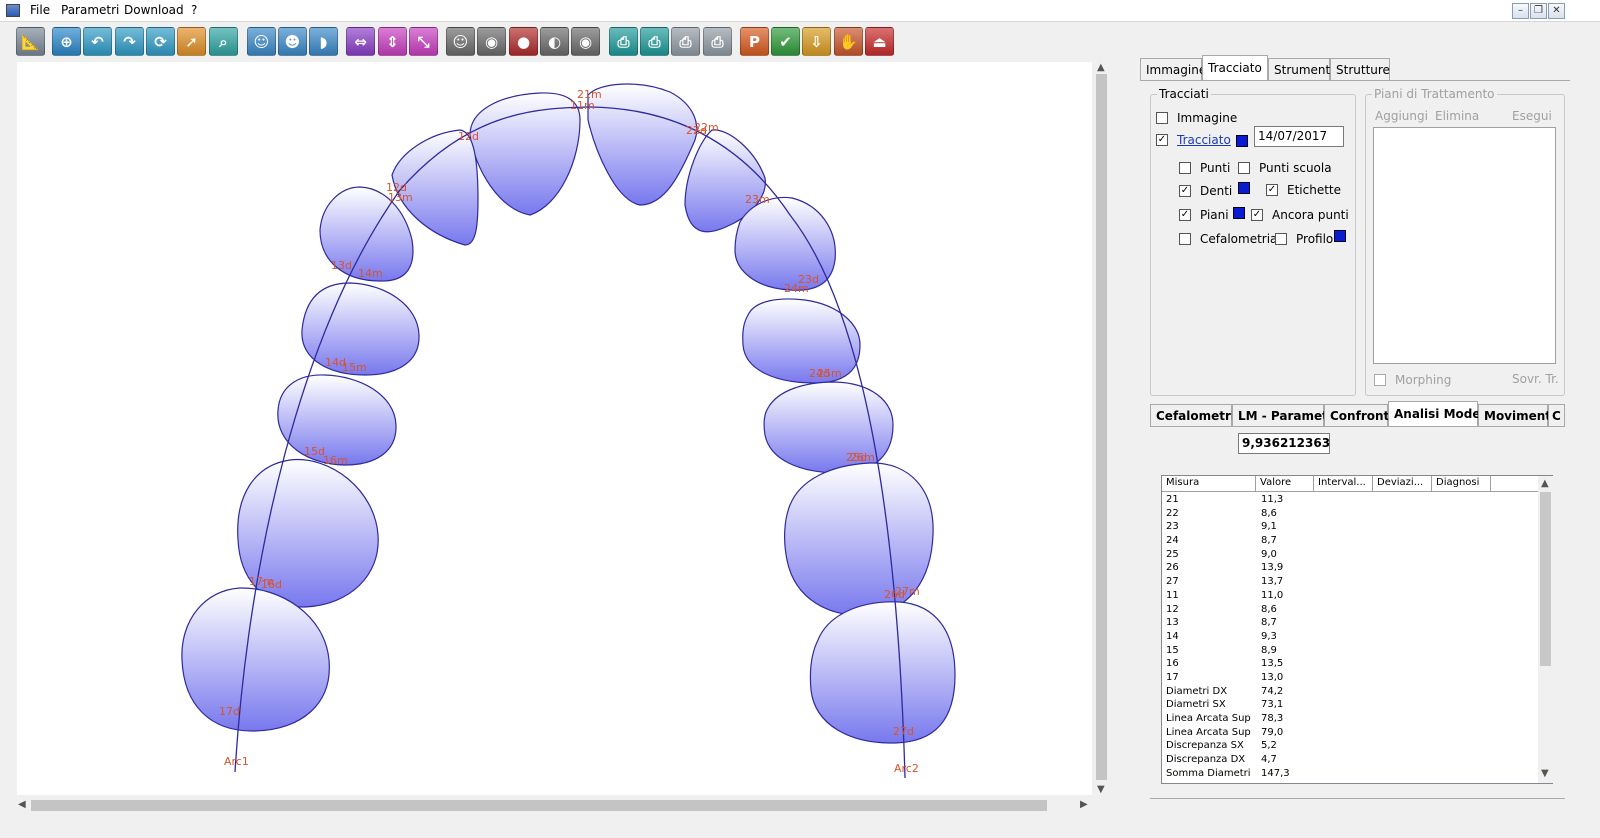 Image resolution: width=1600 pixels, height=838 pixels. Describe the element at coordinates (1084, 804) in the screenshot. I see `scroll-right-arrow: ▶` at that location.